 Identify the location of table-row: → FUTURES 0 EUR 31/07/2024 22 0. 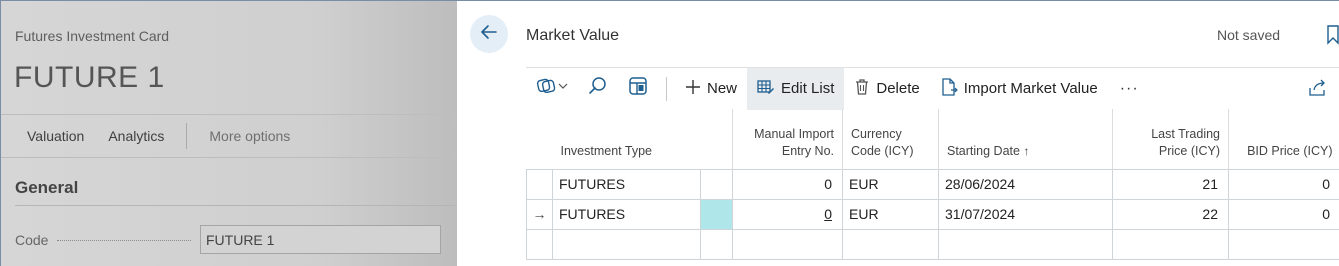
(932, 214).